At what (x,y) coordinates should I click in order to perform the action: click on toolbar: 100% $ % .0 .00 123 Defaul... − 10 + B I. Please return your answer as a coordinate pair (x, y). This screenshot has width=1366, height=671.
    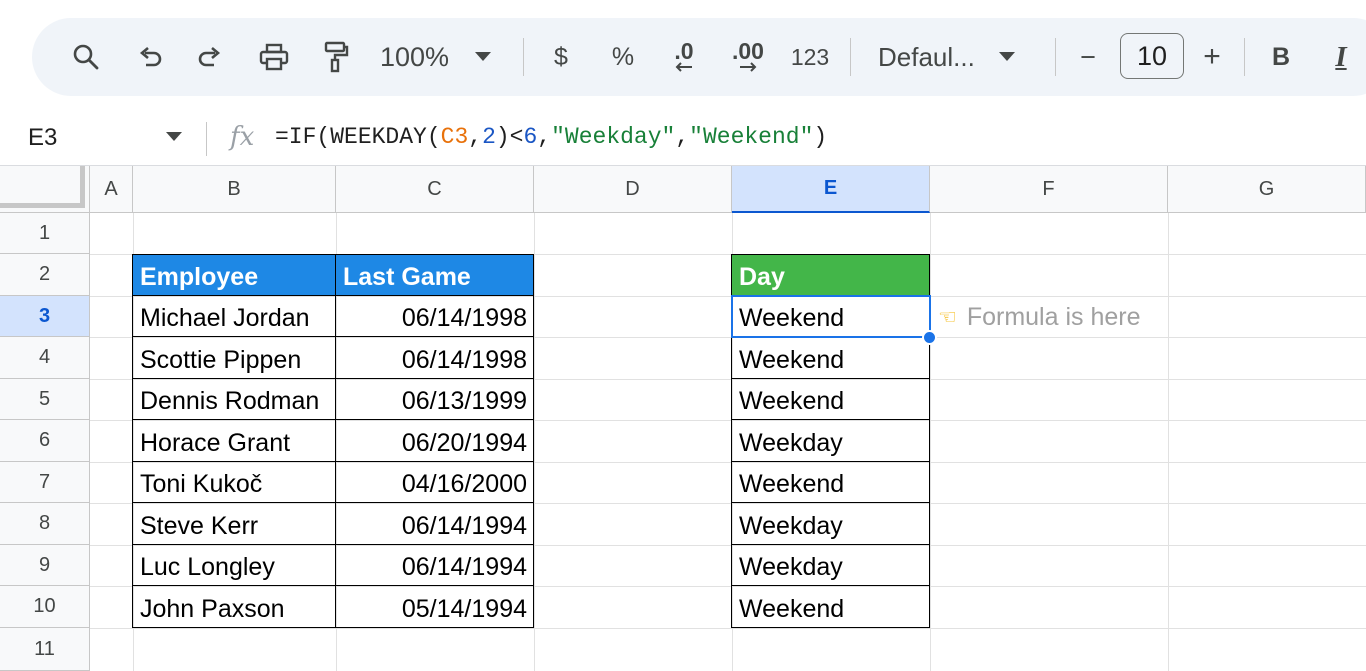
    Looking at the image, I should click on (699, 57).